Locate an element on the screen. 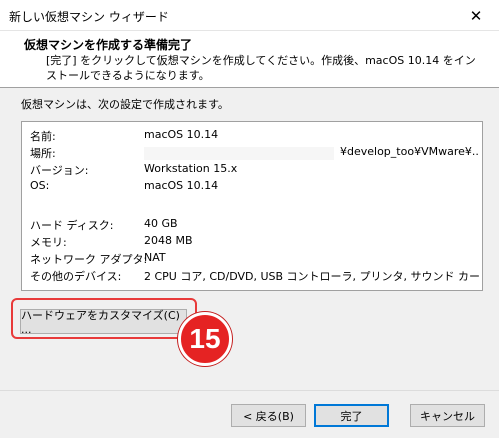  close-icon: ✕ is located at coordinates (476, 15).